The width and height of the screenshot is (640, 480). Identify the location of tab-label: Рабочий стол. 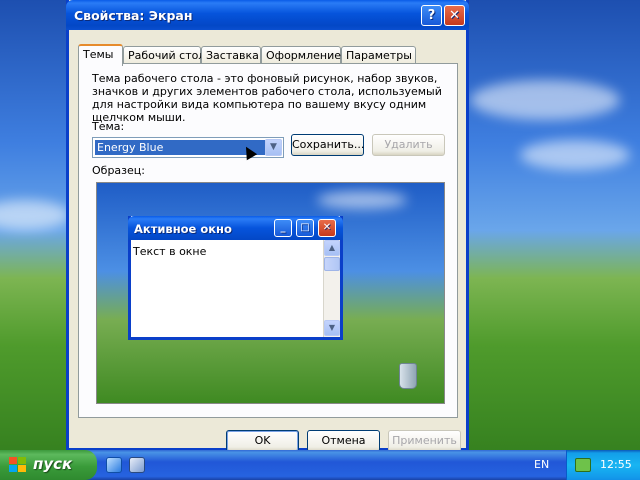
(167, 55).